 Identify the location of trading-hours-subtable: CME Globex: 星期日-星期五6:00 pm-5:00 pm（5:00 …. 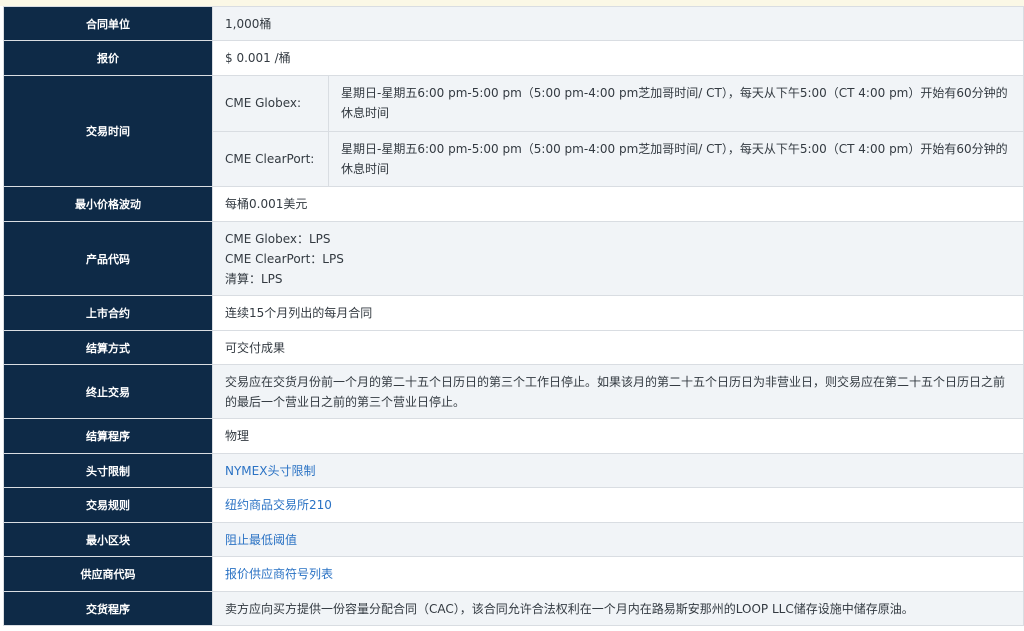
(618, 131).